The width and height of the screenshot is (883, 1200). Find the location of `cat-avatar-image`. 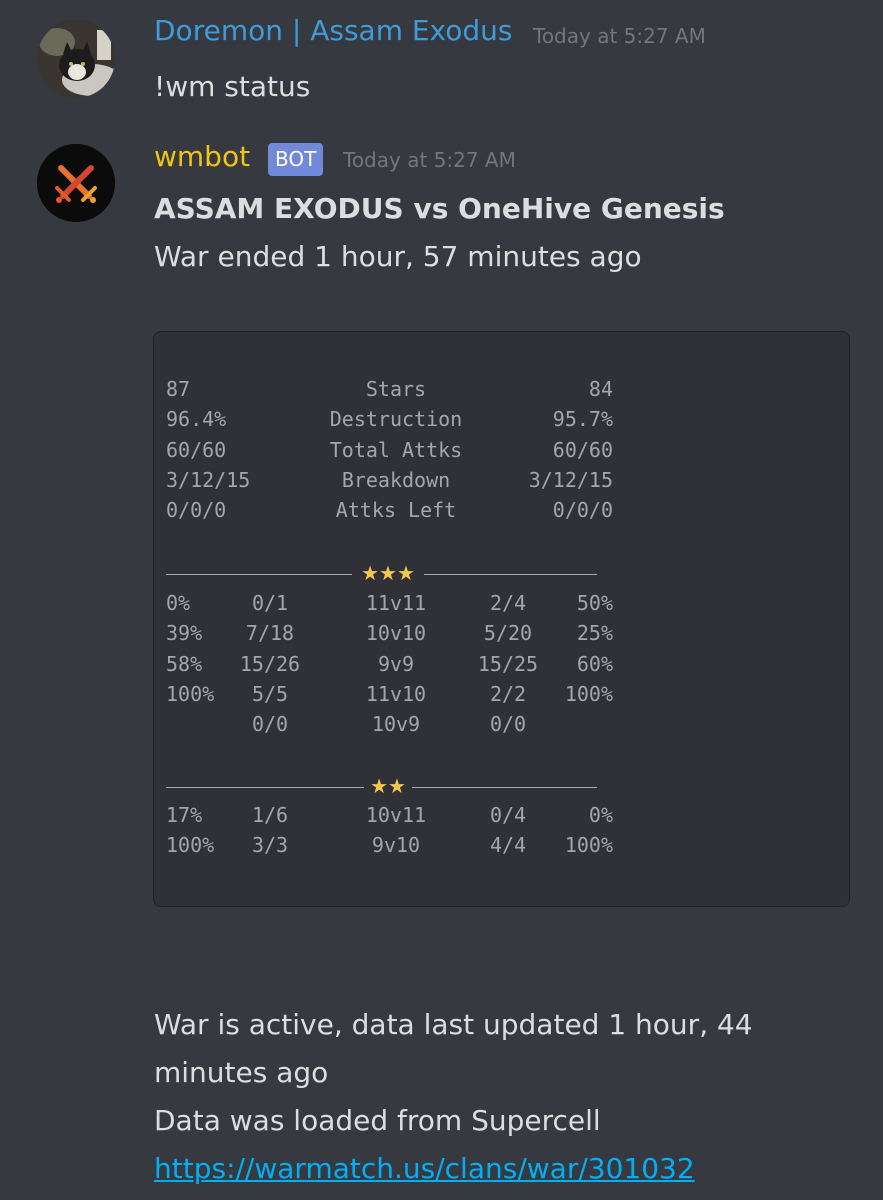

cat-avatar-image is located at coordinates (76, 59).